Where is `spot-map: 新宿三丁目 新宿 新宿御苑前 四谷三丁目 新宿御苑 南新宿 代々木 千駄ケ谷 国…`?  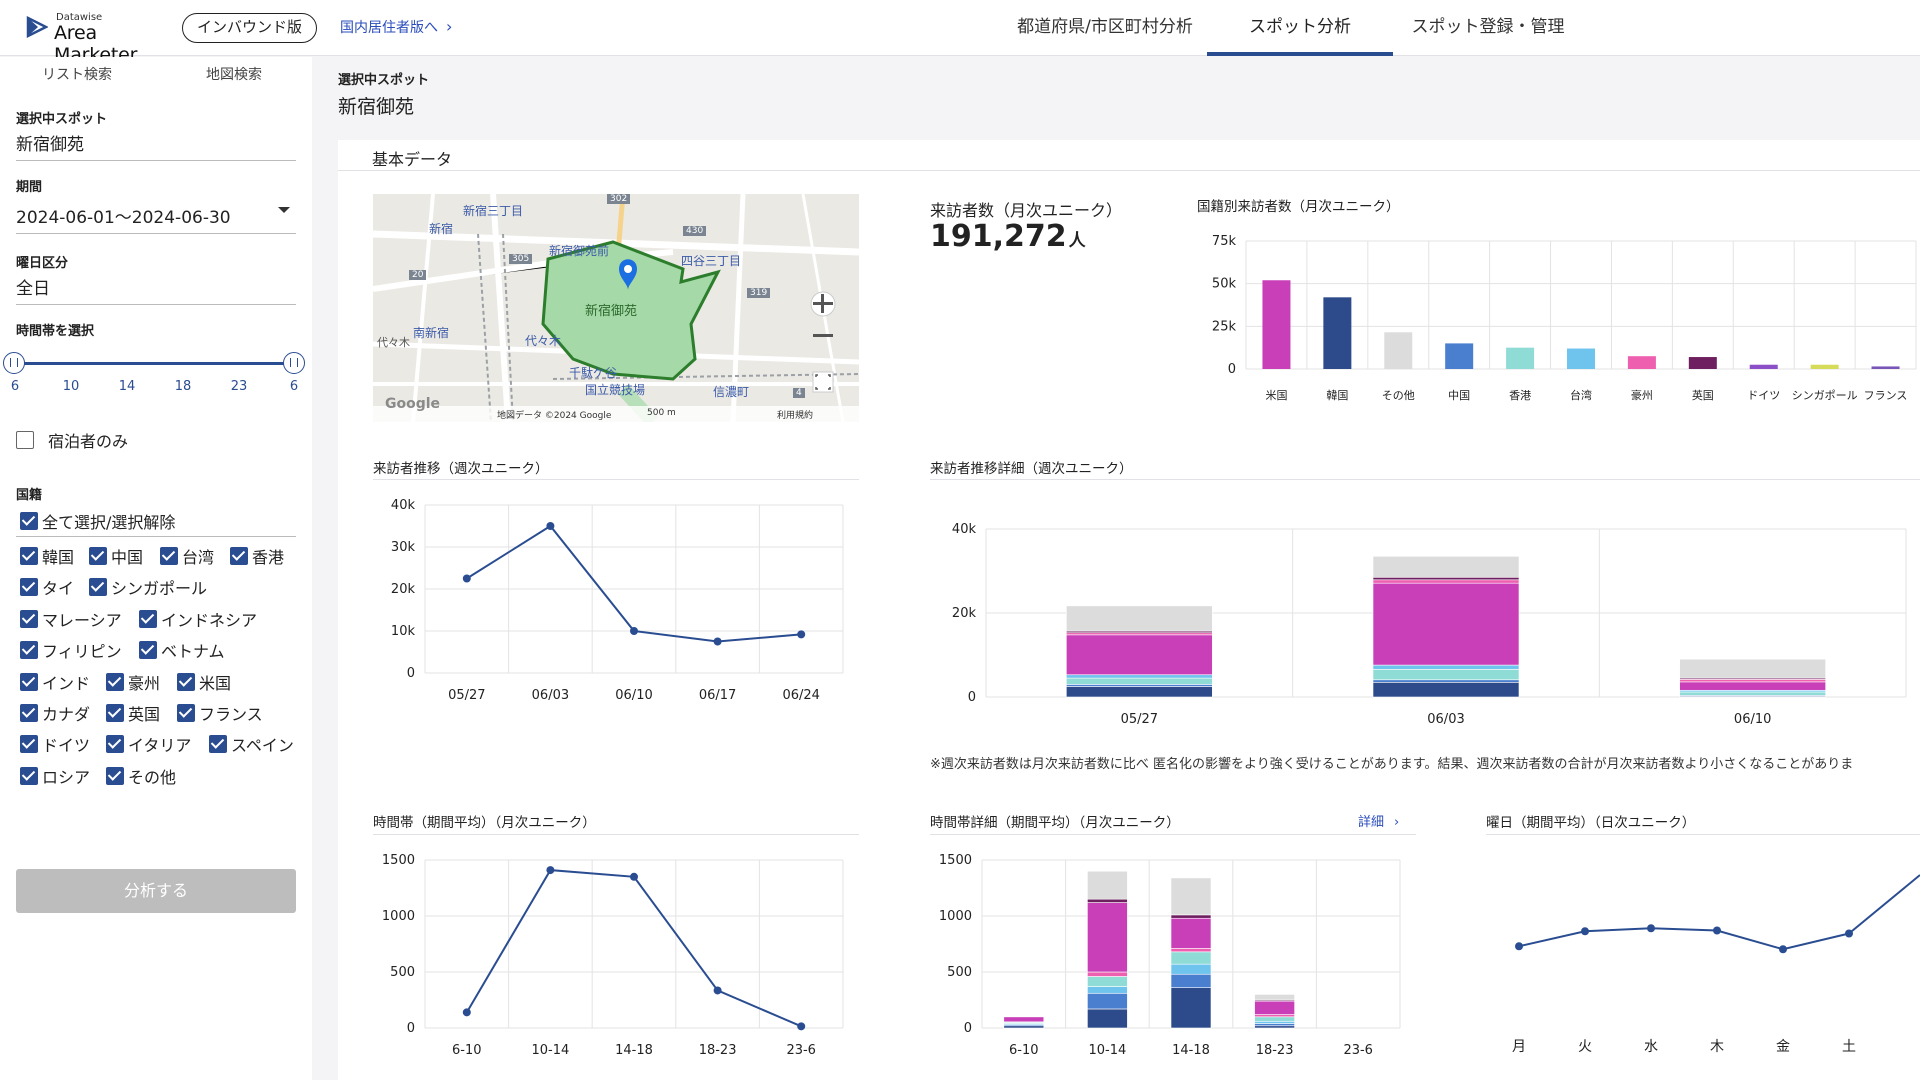 spot-map: 新宿三丁目 新宿 新宿御苑前 四谷三丁目 新宿御苑 南新宿 代々木 千駄ケ谷 国… is located at coordinates (616, 308).